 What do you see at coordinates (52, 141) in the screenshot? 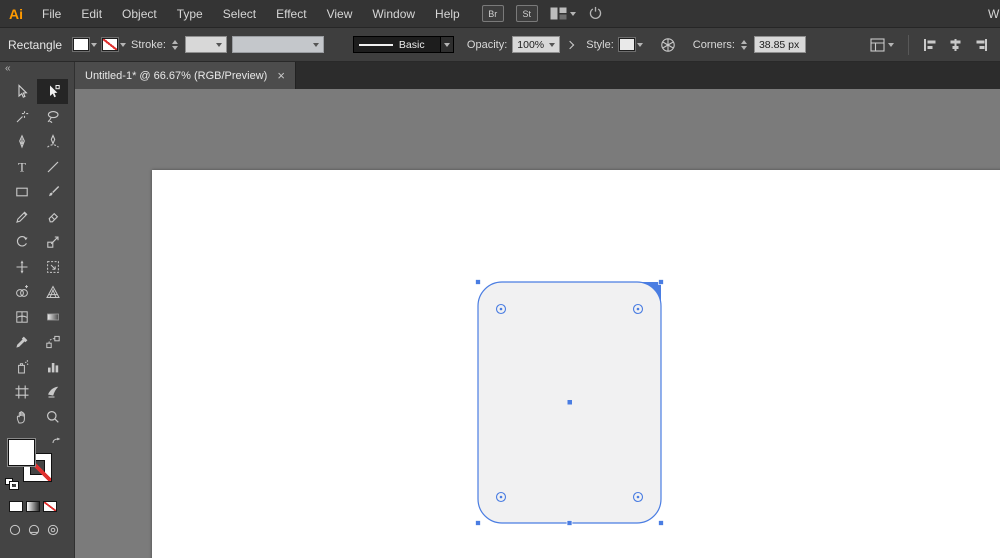
I see `curvature-tool` at bounding box center [52, 141].